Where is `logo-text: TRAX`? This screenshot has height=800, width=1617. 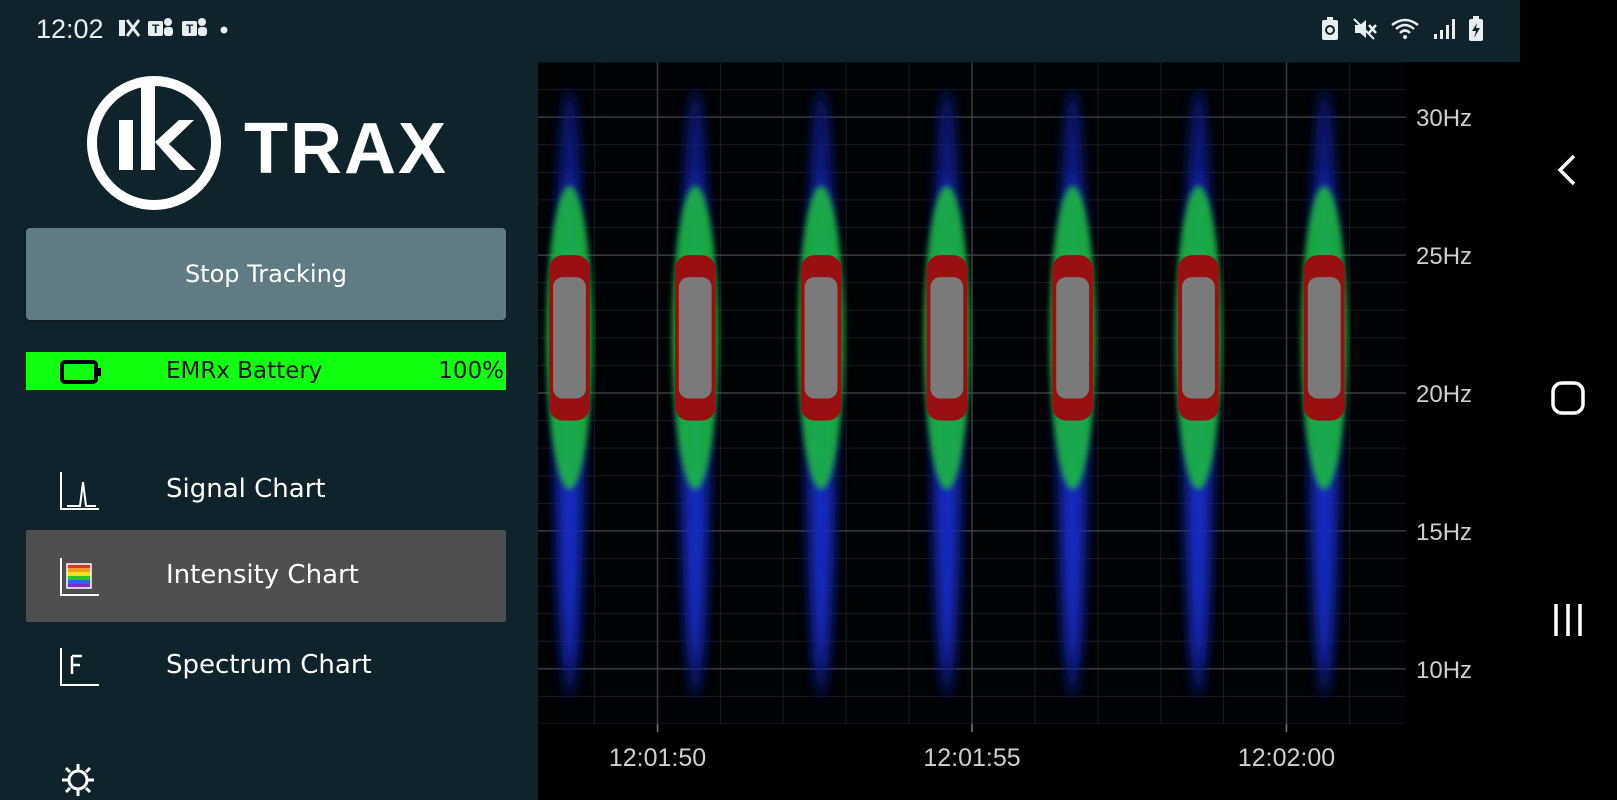
logo-text: TRAX is located at coordinates (346, 149).